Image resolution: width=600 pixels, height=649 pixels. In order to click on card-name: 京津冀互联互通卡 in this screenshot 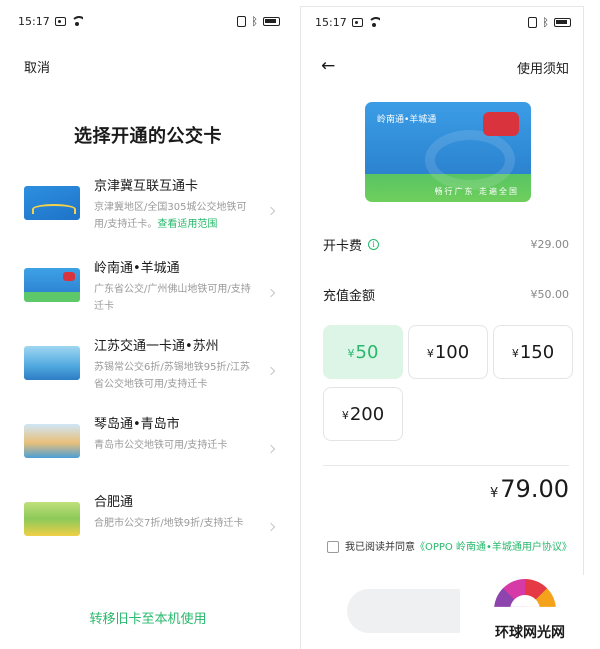, I will do `click(146, 186)`.